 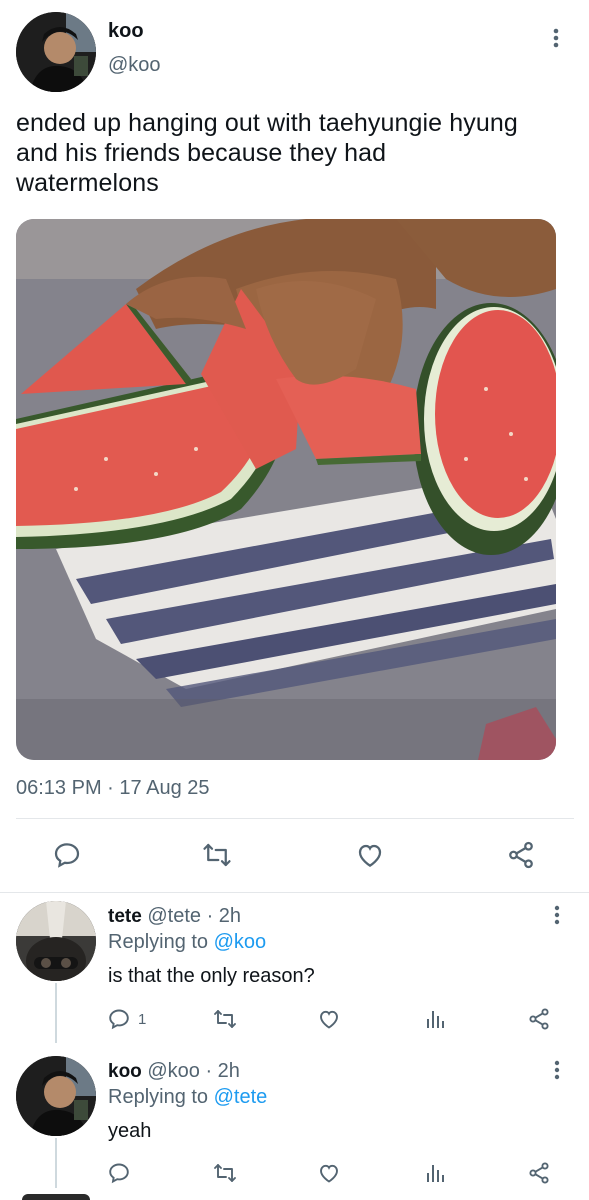 I want to click on replying-to: Replying to @tete, so click(x=187, y=1097).